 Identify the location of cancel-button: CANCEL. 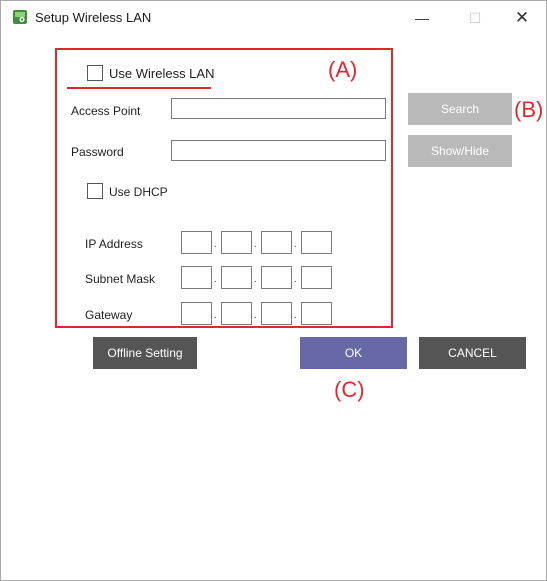
(472, 353).